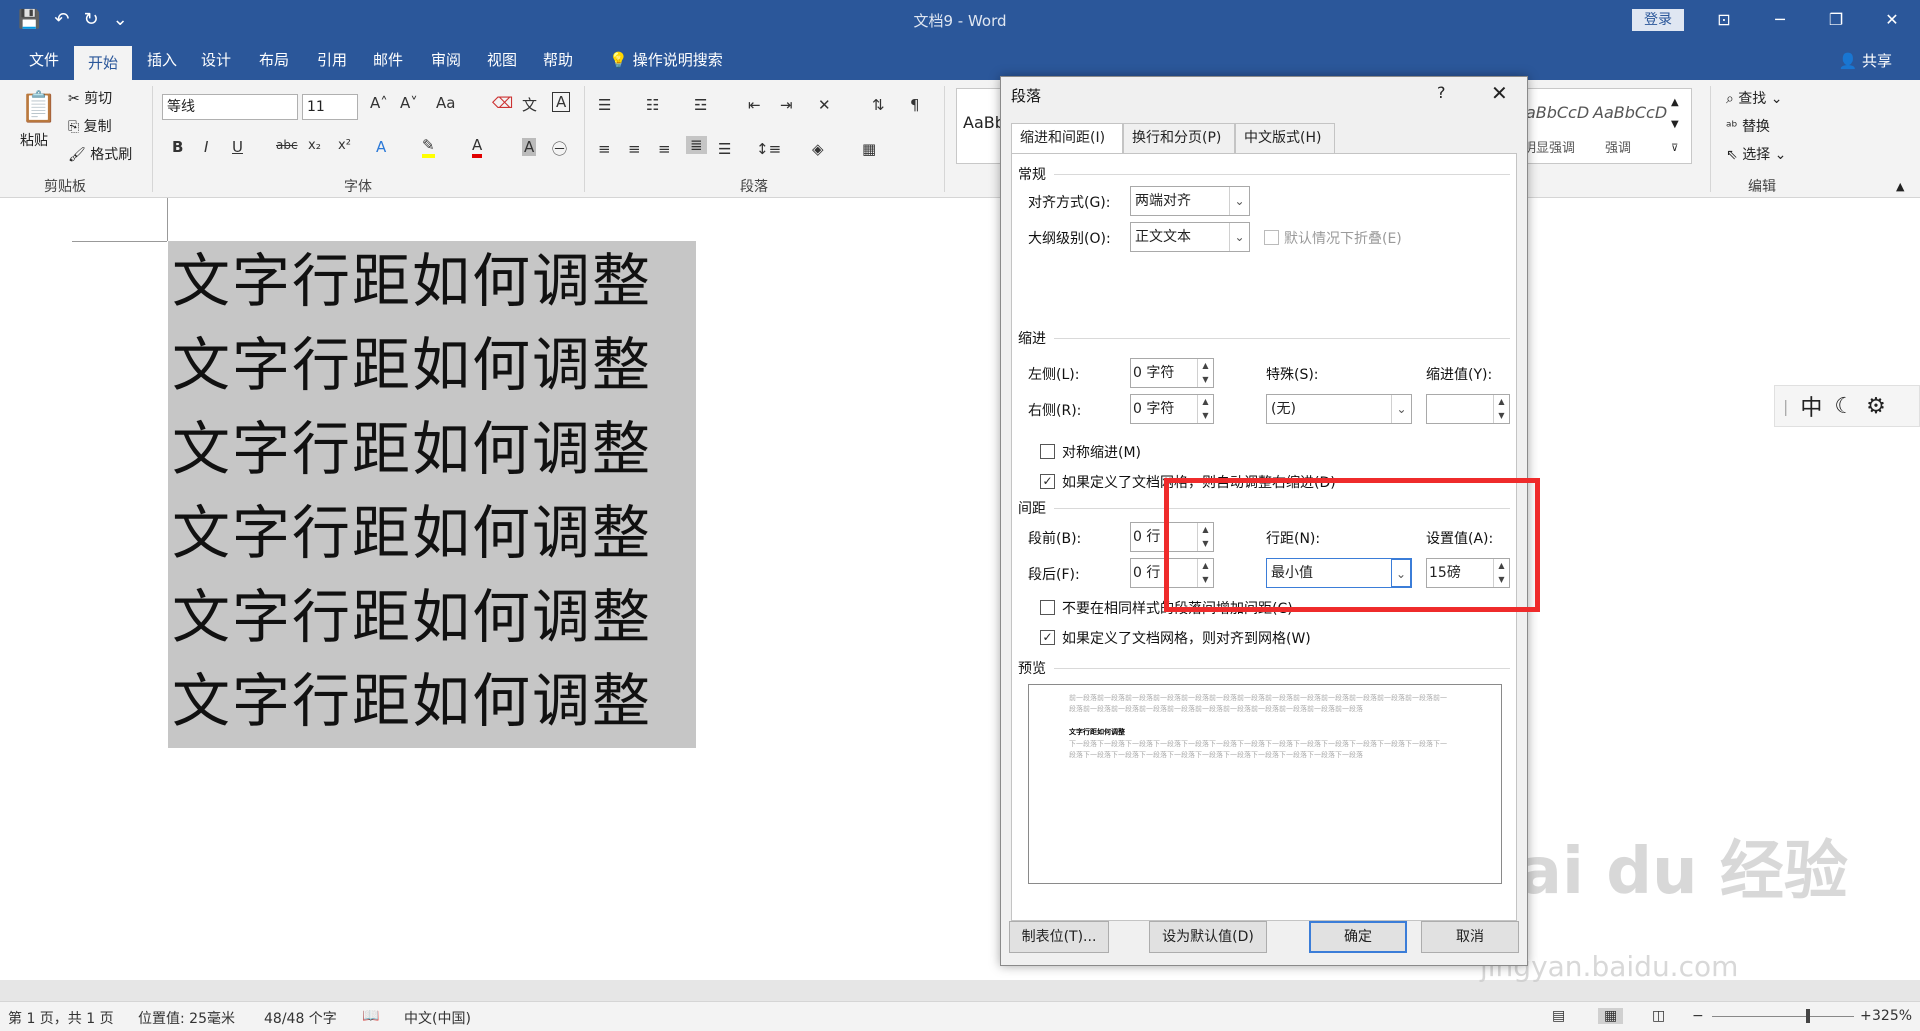  What do you see at coordinates (1047, 481) in the screenshot?
I see `auto-adjust-indent-checkbox: ✓` at bounding box center [1047, 481].